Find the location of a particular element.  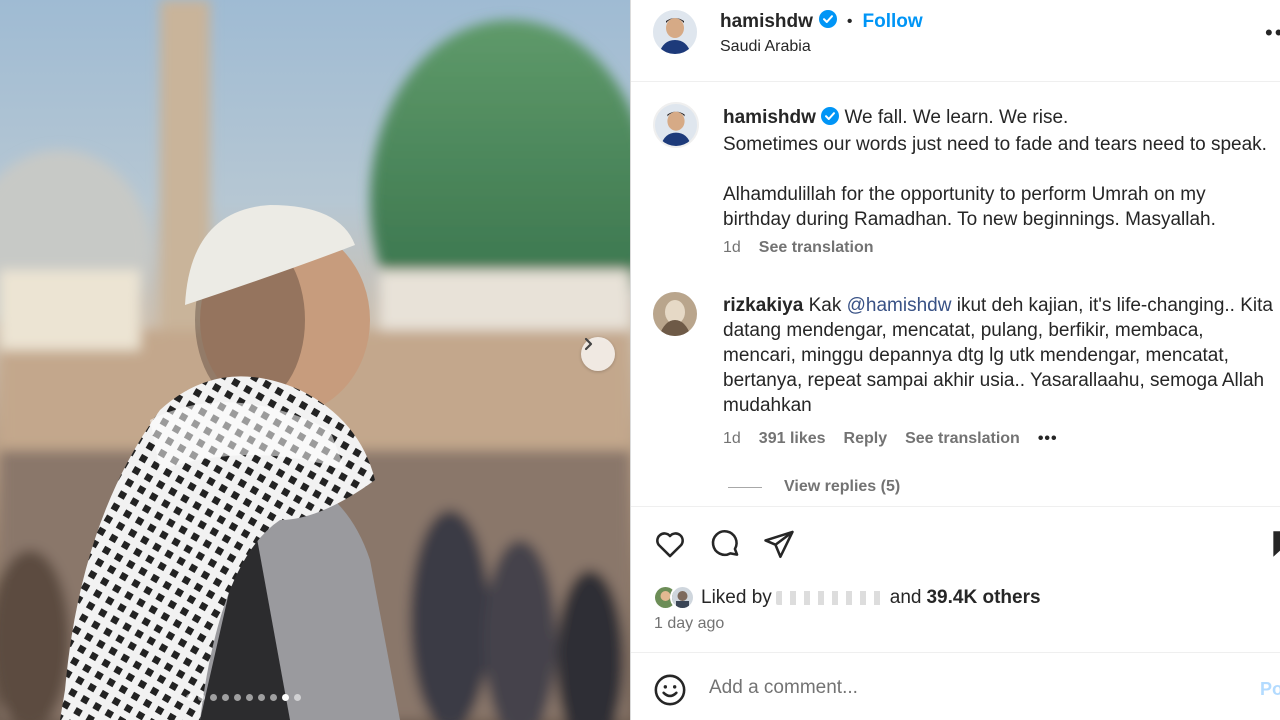

caption-avatar is located at coordinates (676, 125).